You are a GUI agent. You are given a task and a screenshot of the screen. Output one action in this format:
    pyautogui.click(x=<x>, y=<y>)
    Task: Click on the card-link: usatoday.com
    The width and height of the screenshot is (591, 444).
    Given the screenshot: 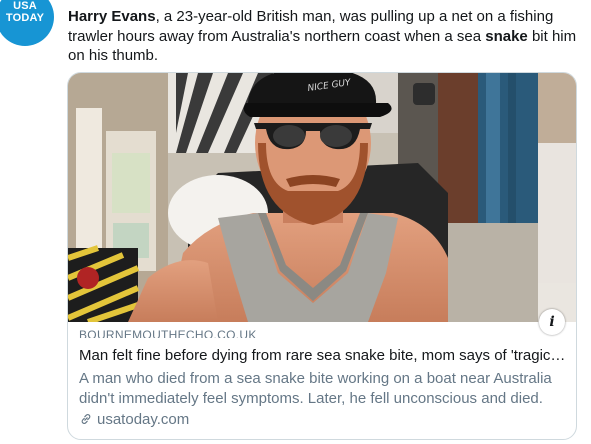 What is the action you would take?
    pyautogui.click(x=134, y=419)
    